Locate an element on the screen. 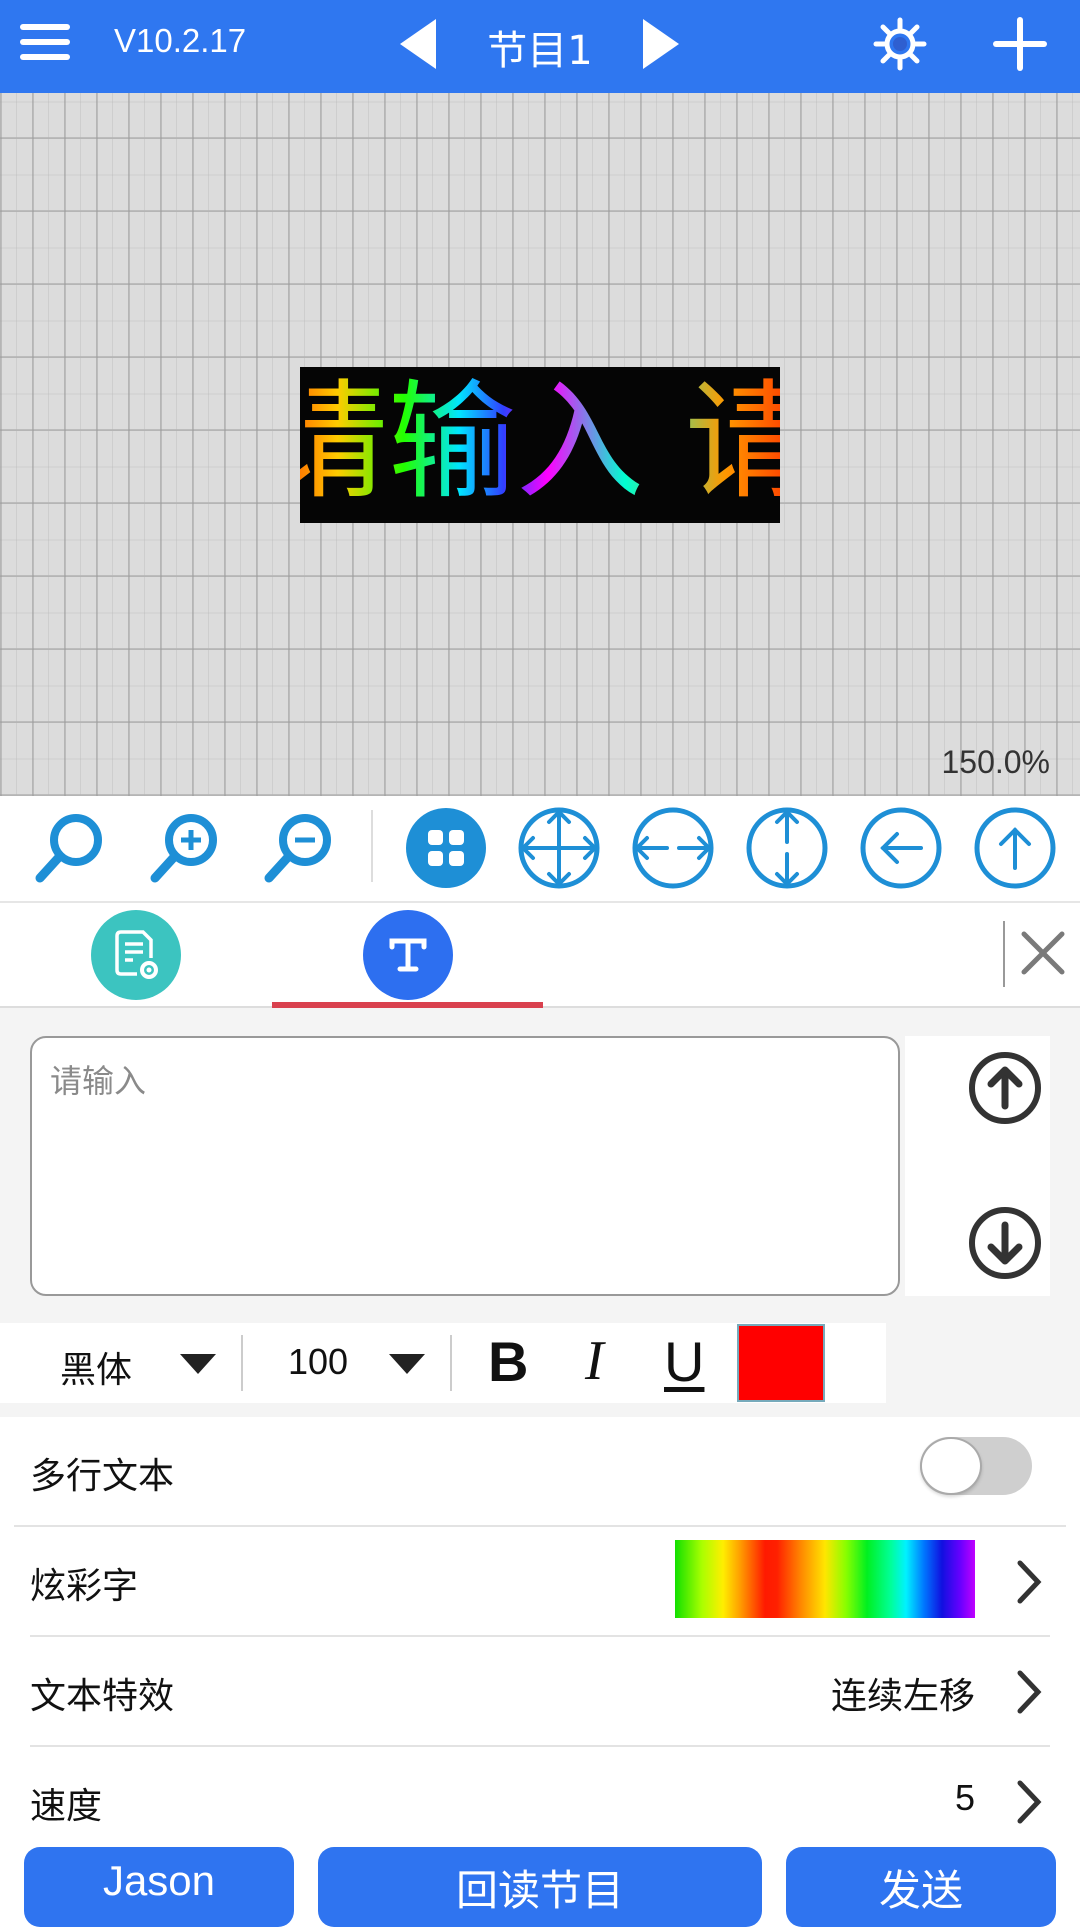 The image size is (1080, 1927). text-icon is located at coordinates (408, 955).